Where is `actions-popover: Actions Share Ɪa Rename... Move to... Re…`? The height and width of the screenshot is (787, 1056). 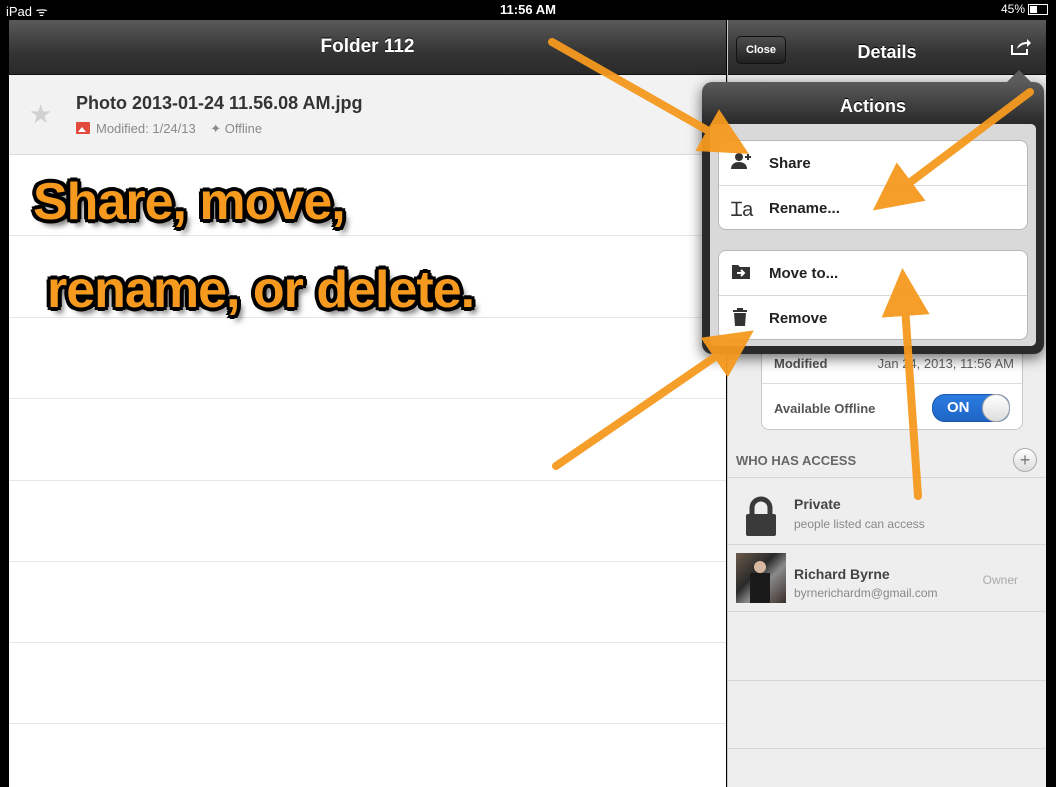 actions-popover: Actions Share Ɪa Rename... Move to... Re… is located at coordinates (873, 212).